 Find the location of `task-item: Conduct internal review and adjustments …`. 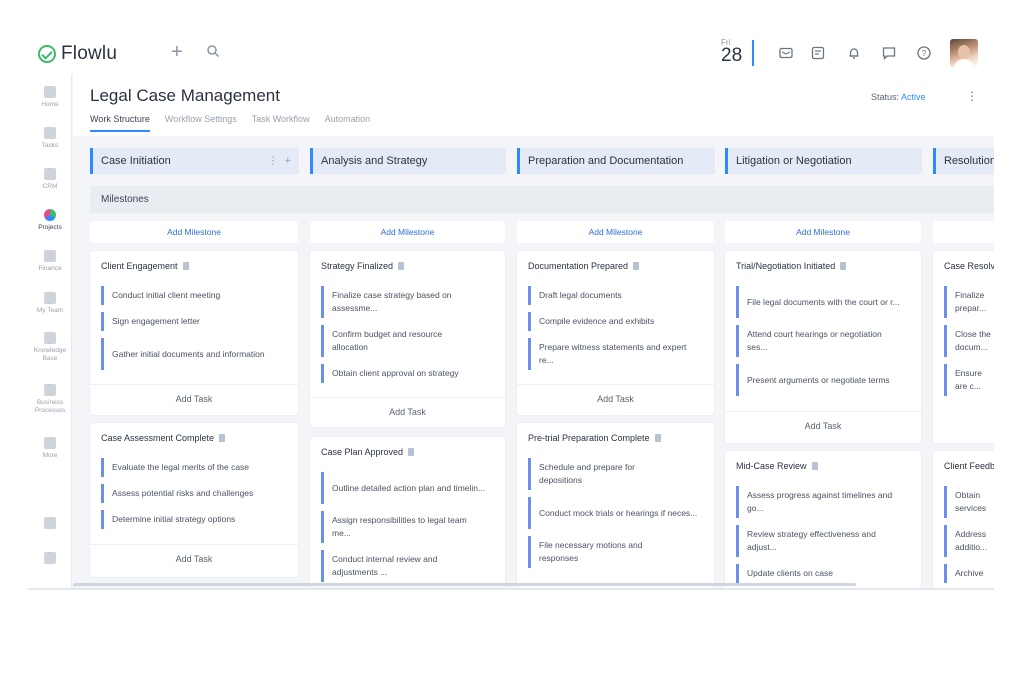

task-item: Conduct internal review and adjustments … is located at coordinates (396, 566).